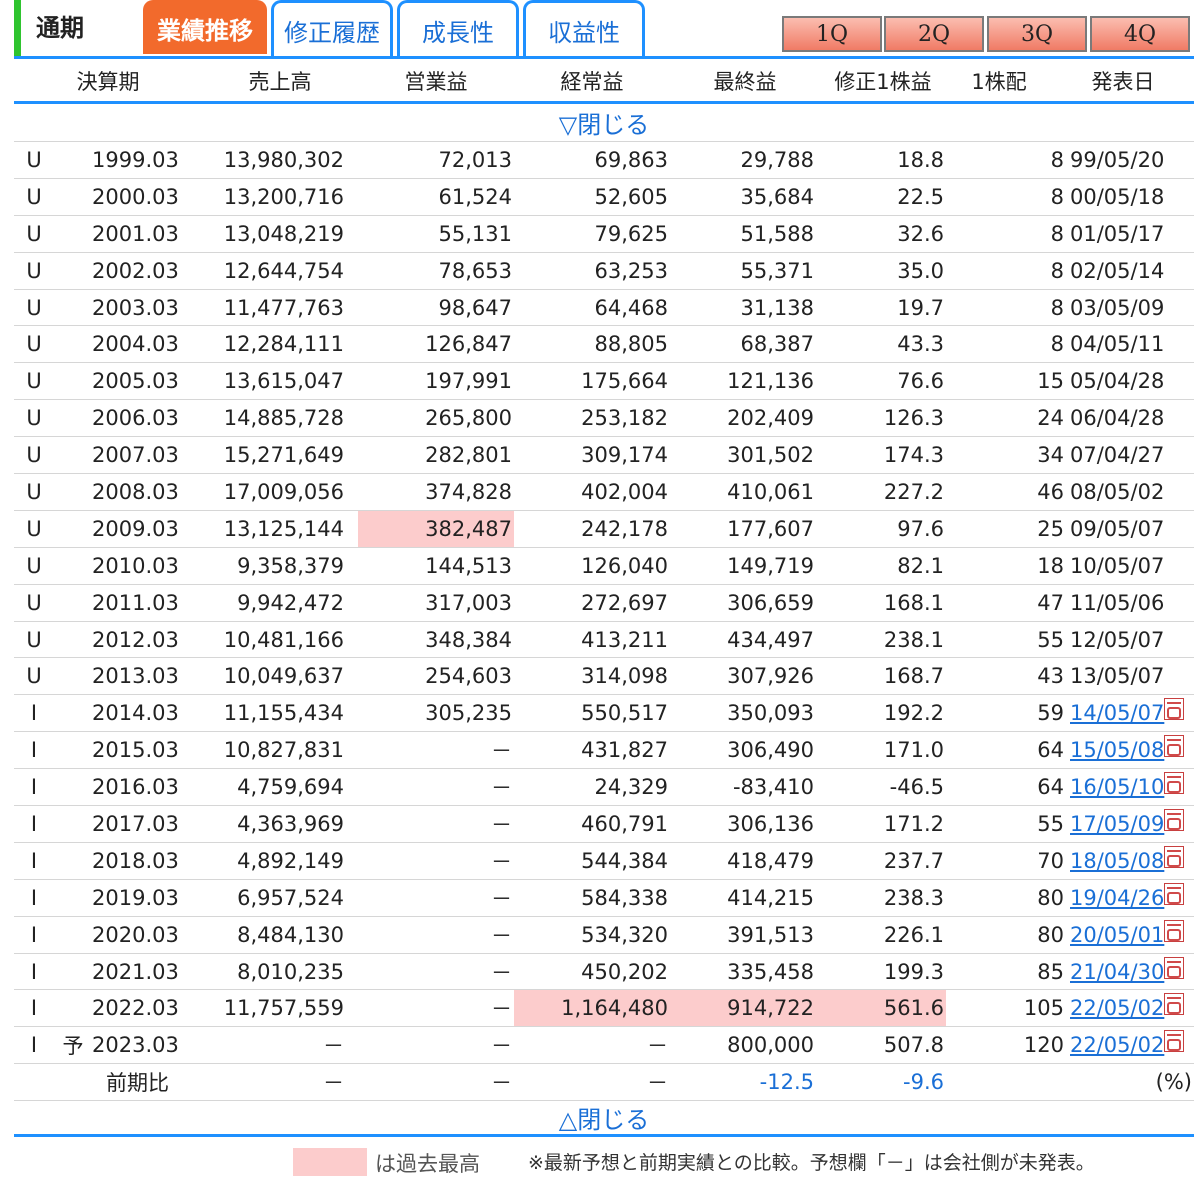 The height and width of the screenshot is (1181, 1200). I want to click on quarter-3q-button: 3Q, so click(1037, 34).